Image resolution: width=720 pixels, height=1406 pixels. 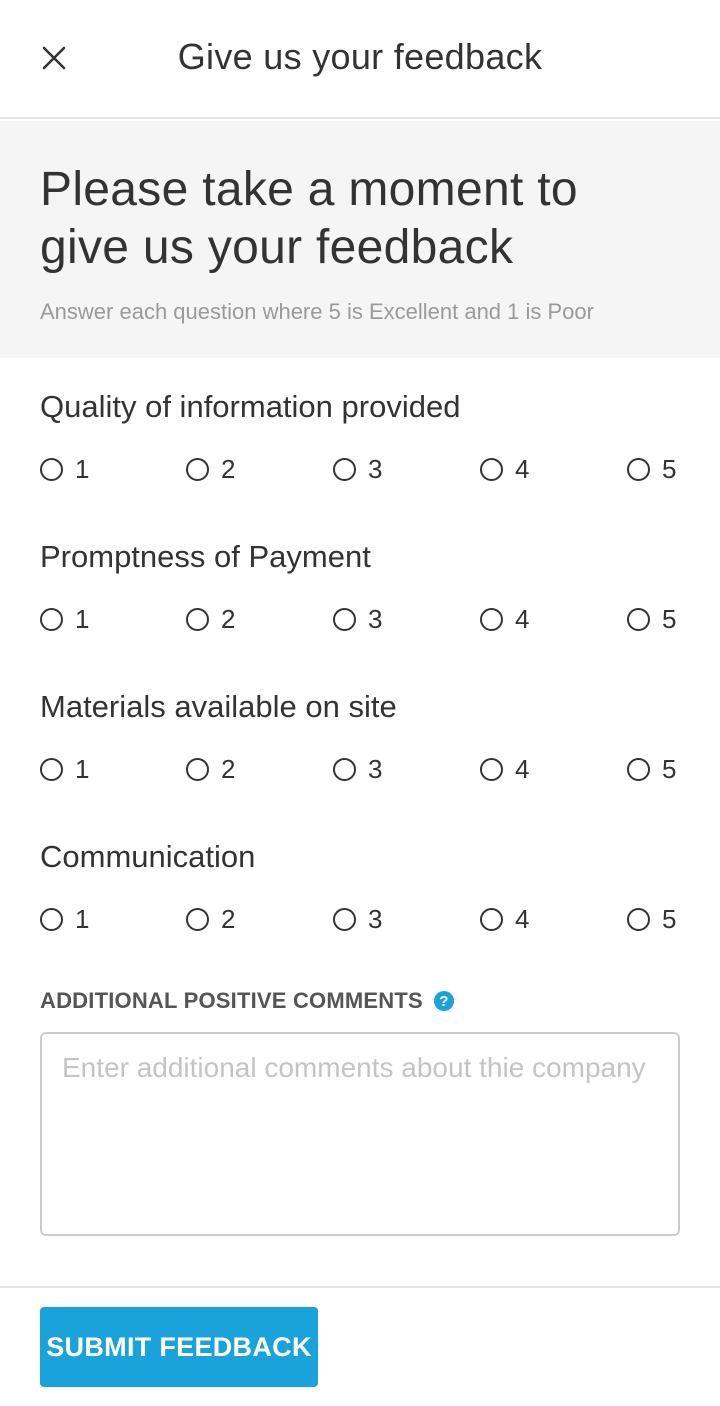 What do you see at coordinates (360, 56) in the screenshot?
I see `page-title: Give us your feedback` at bounding box center [360, 56].